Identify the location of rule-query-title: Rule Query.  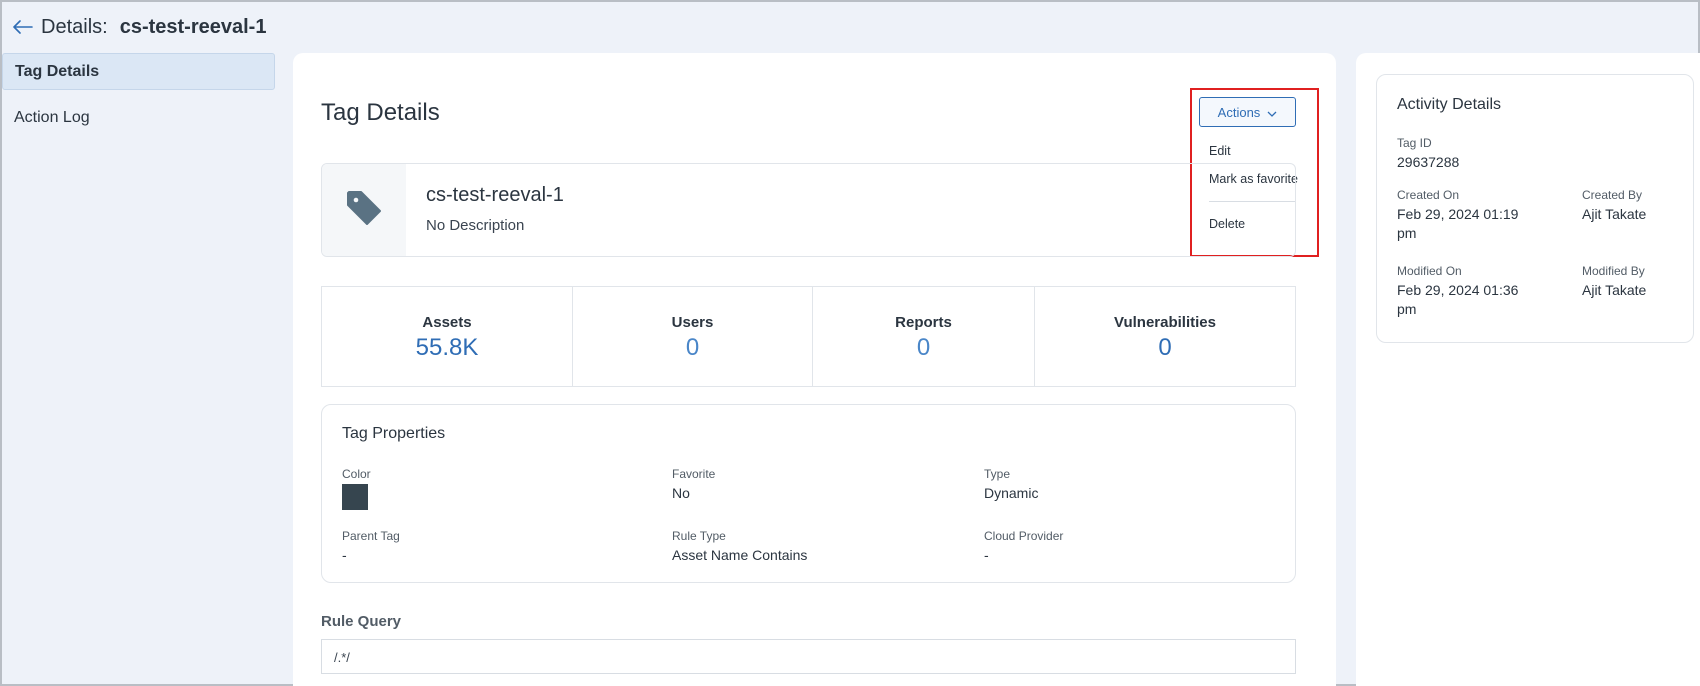
(361, 621).